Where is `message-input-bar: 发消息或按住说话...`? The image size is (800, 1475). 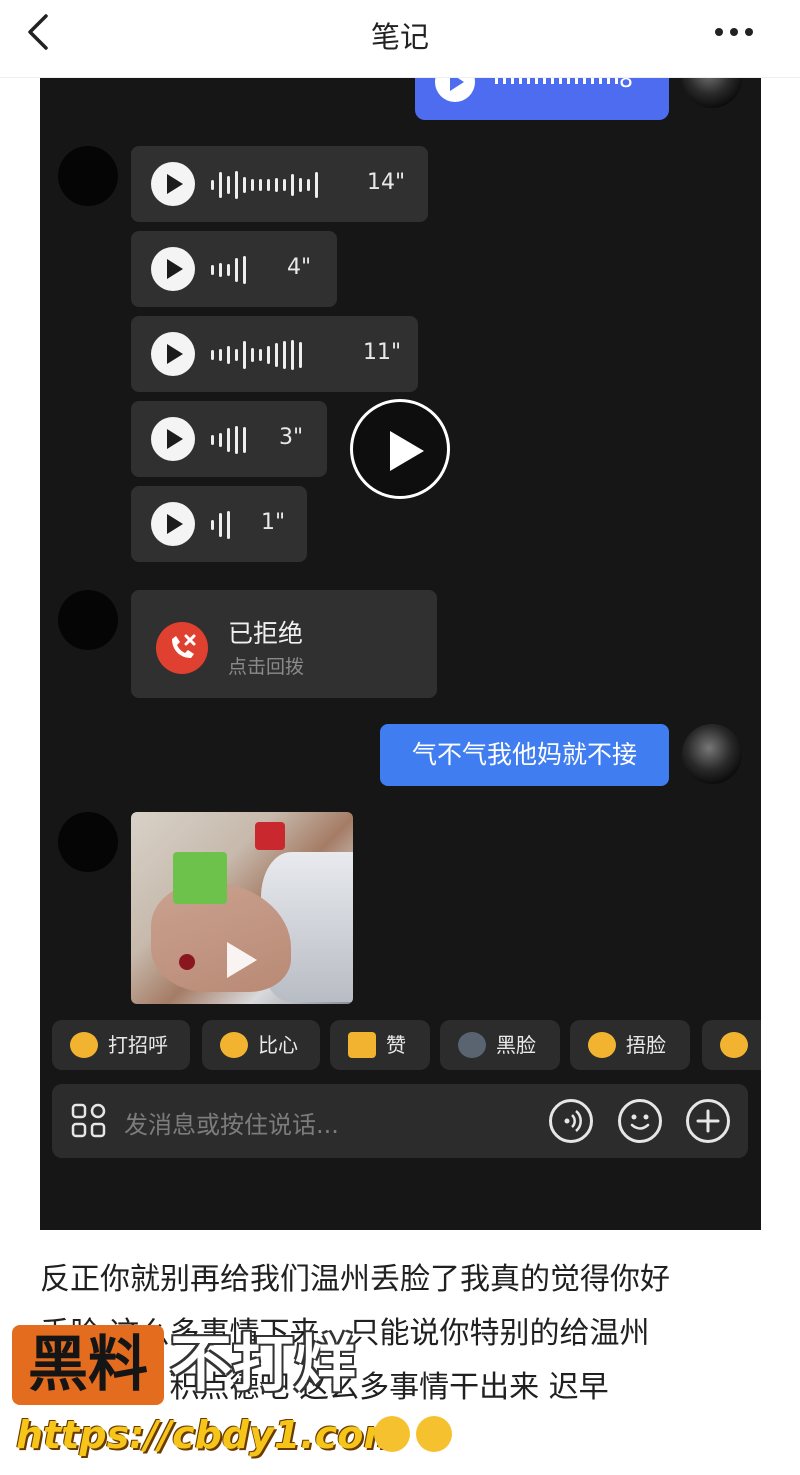 message-input-bar: 发消息或按住说话... is located at coordinates (400, 1121).